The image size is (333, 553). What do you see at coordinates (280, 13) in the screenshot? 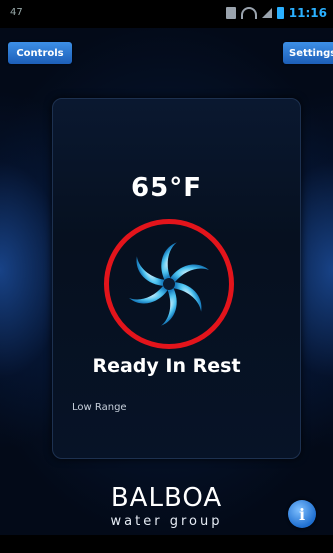
I see `battery-icon` at bounding box center [280, 13].